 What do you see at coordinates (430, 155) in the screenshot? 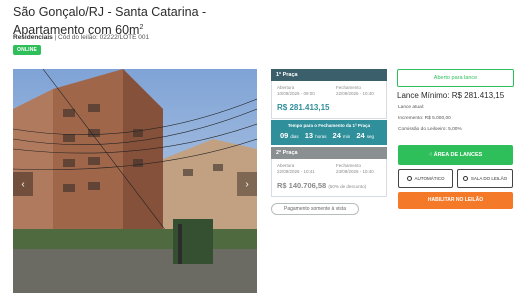
I see `hand-pointer-icon: ☝` at bounding box center [430, 155].